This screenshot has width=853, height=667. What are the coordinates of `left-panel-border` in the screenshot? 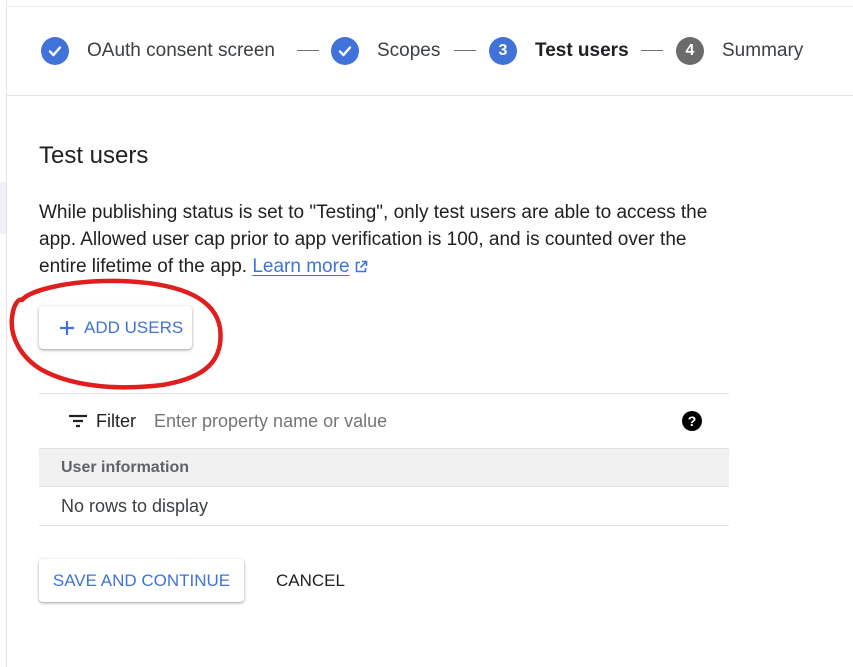 It's located at (6, 333).